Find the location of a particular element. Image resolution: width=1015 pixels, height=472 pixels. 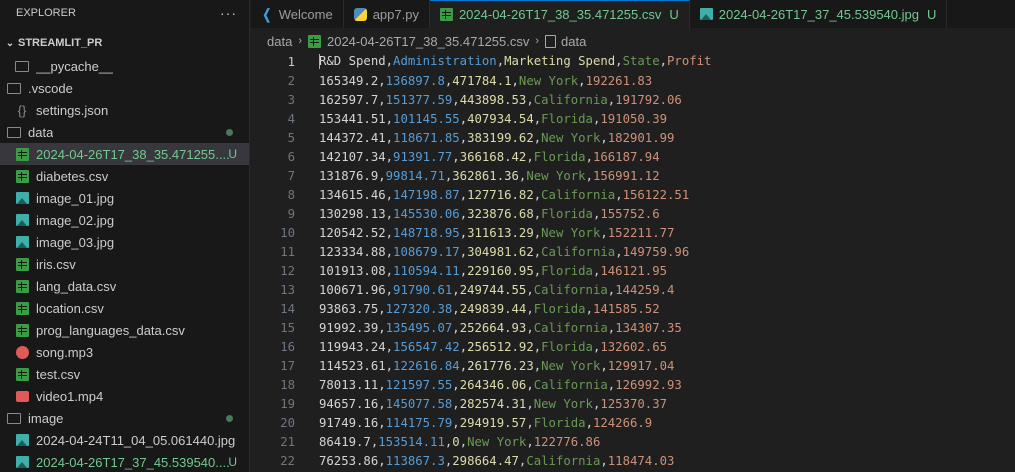

tree-item: location.csv is located at coordinates (124, 308).